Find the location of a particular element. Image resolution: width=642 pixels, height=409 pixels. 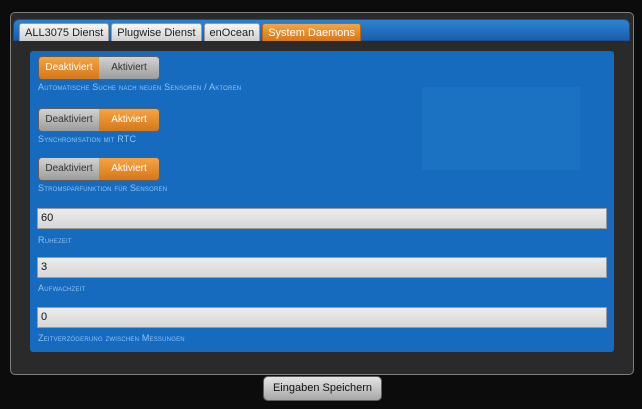

rtc-sync-toggle: Deaktiviert Aktiviert is located at coordinates (99, 120).